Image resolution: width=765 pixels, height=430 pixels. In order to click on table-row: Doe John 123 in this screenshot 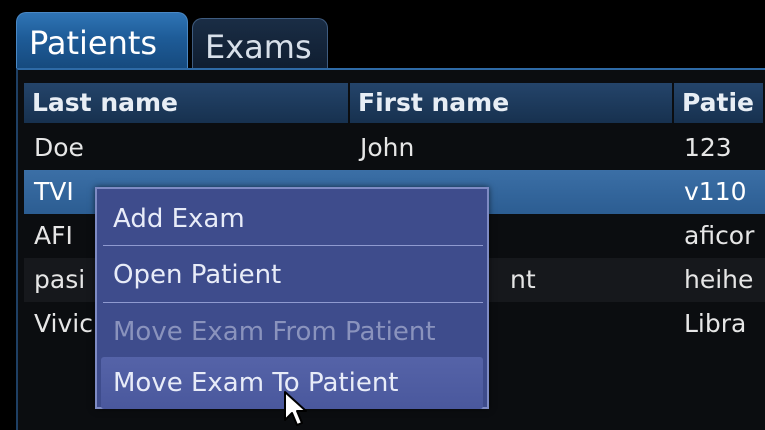, I will do `click(394, 148)`.